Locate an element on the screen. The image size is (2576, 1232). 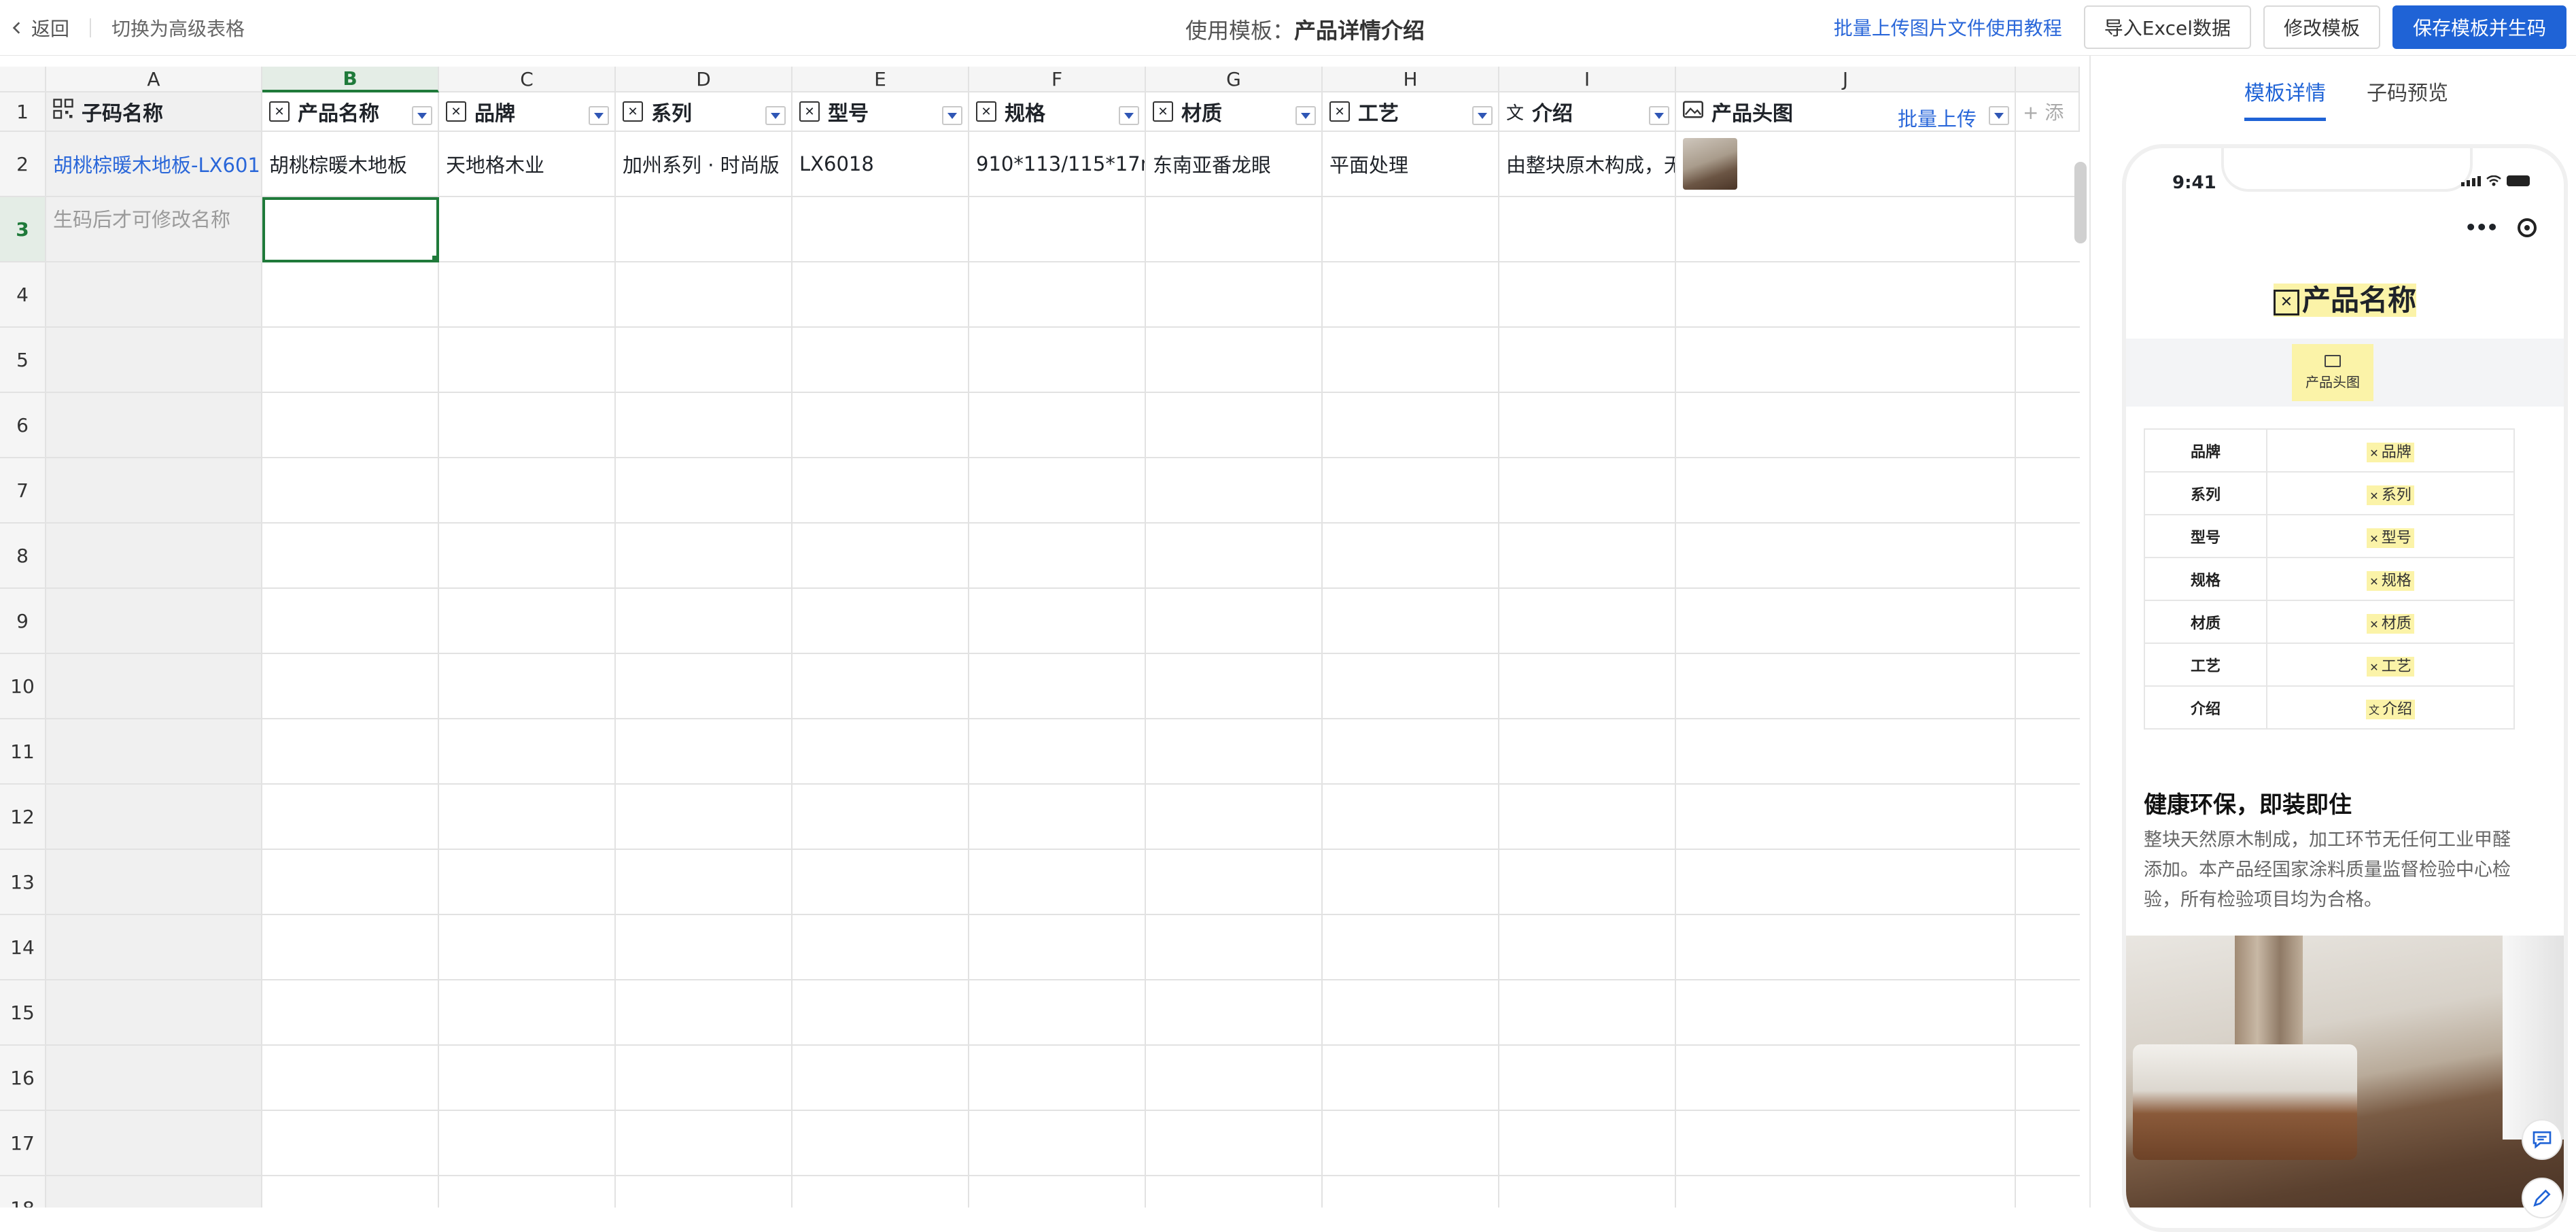
row-number: 18 is located at coordinates (23, 1192).